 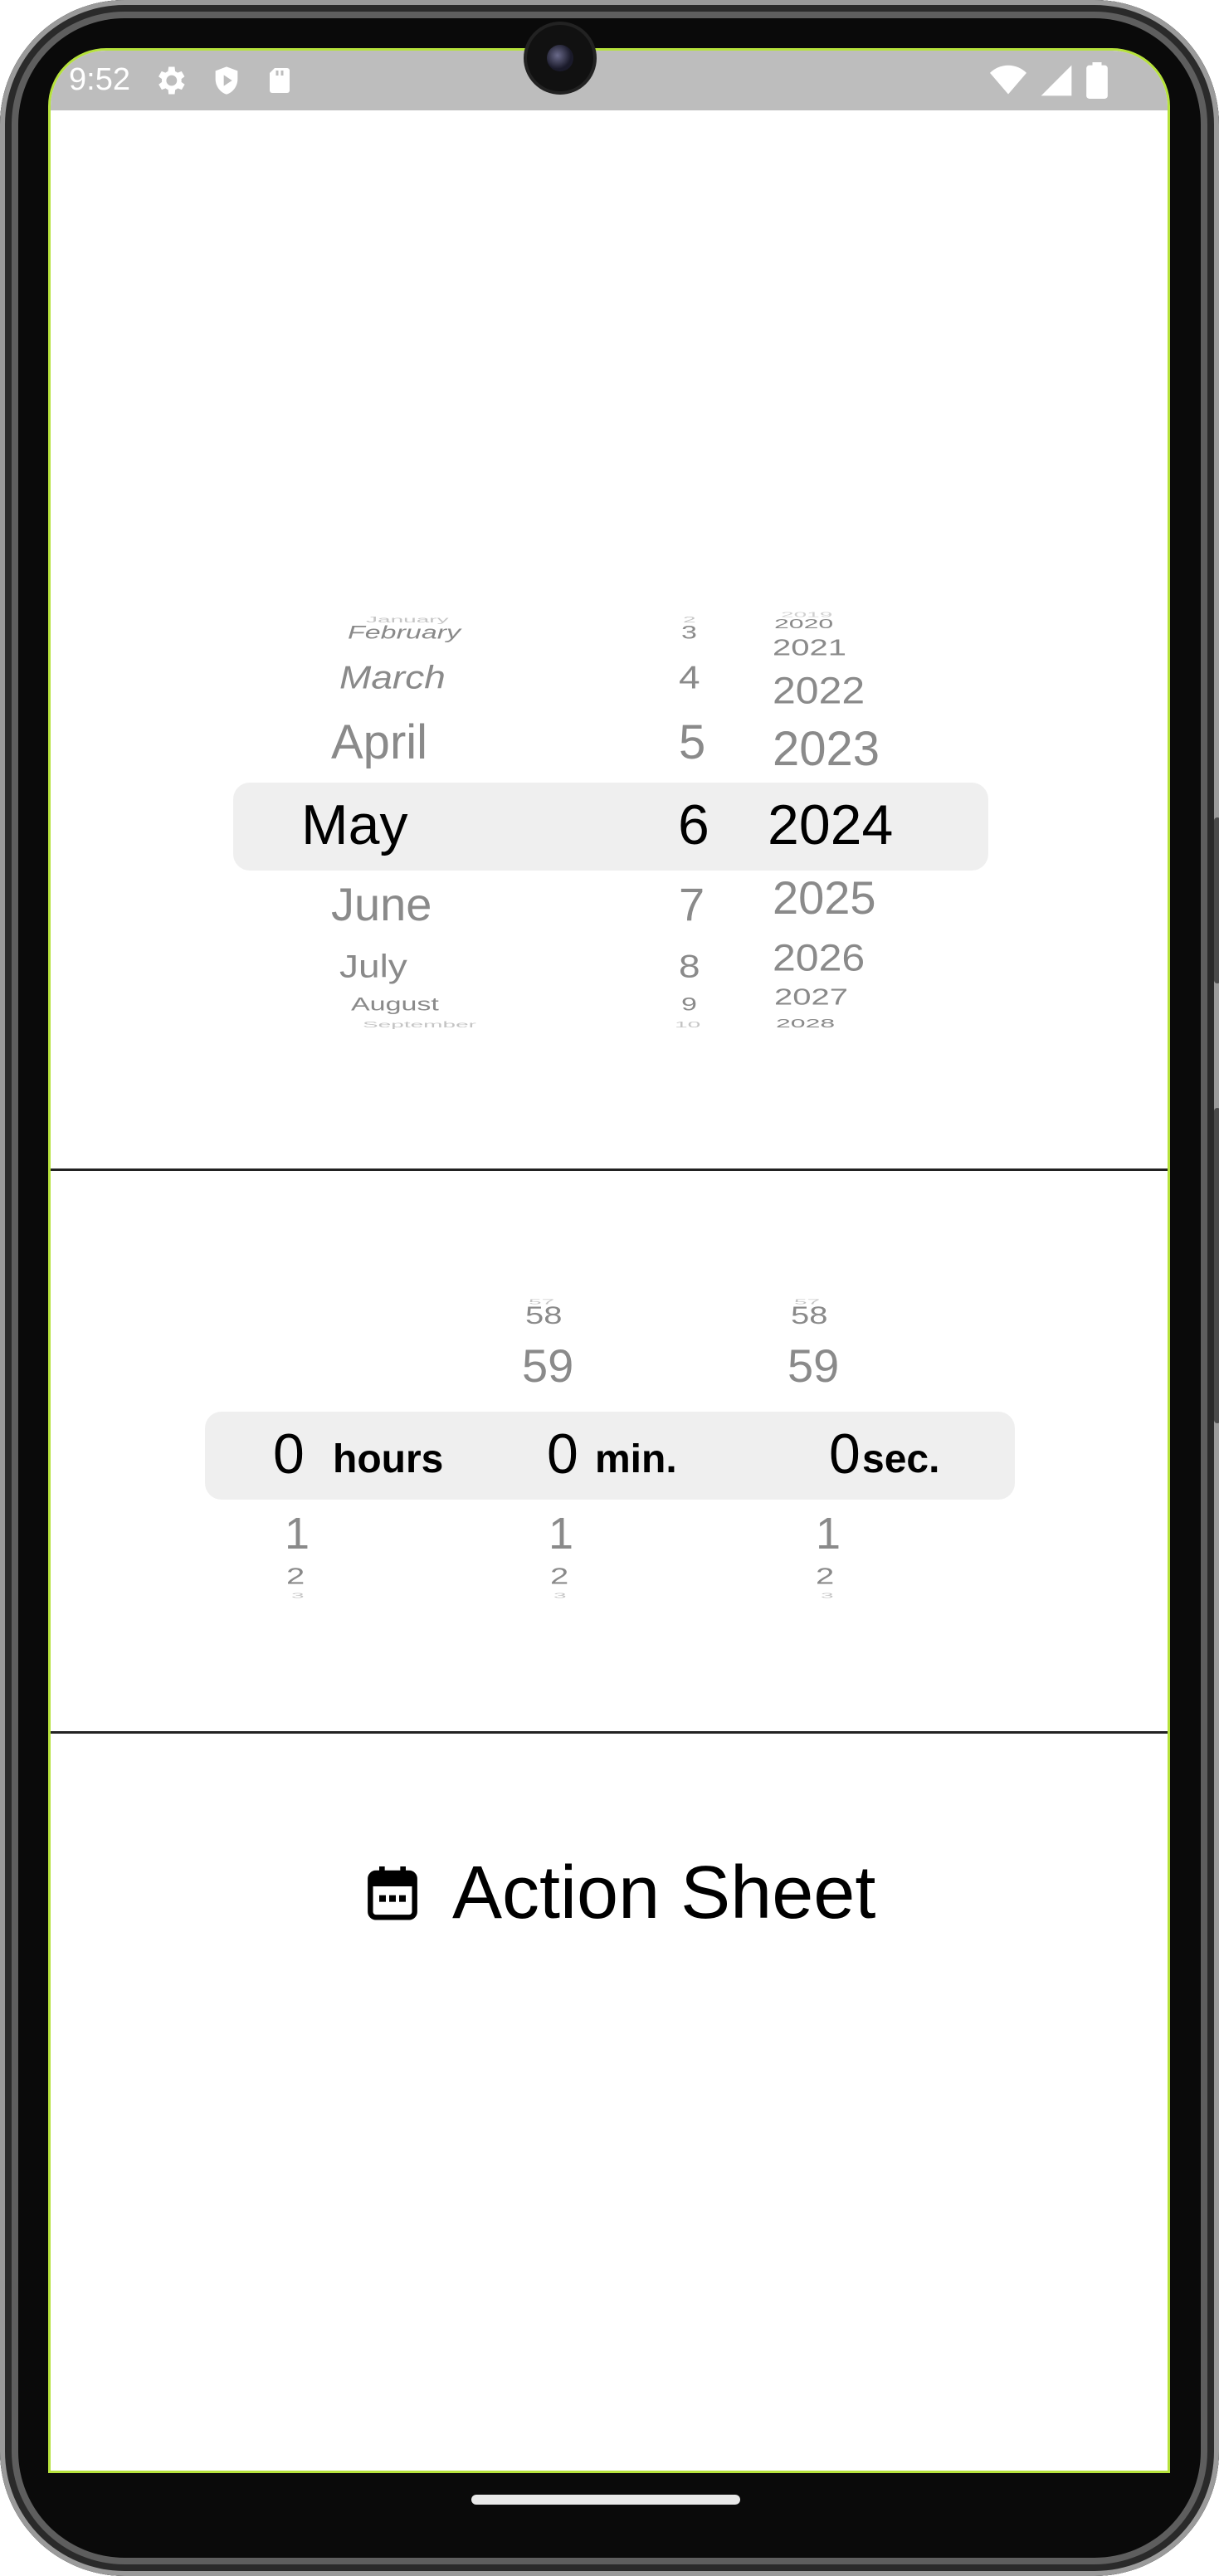 What do you see at coordinates (819, 691) in the screenshot?
I see `year-item: 2022` at bounding box center [819, 691].